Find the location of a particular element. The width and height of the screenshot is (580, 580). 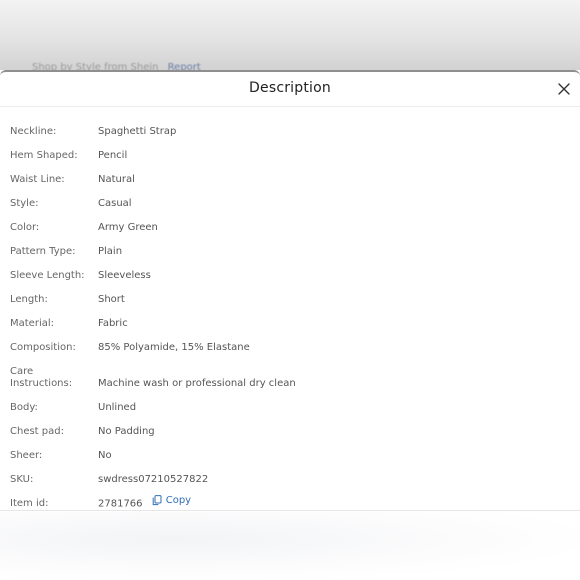

spec-row-neckline: Neckline: Spaghetti Strap is located at coordinates (290, 132).